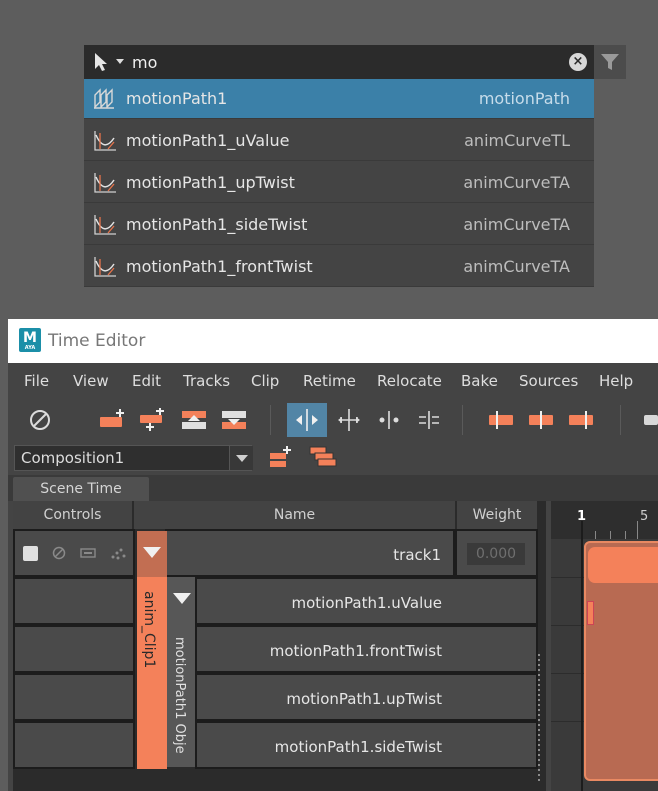  Describe the element at coordinates (333, 420) in the screenshot. I see `toolbar` at that location.